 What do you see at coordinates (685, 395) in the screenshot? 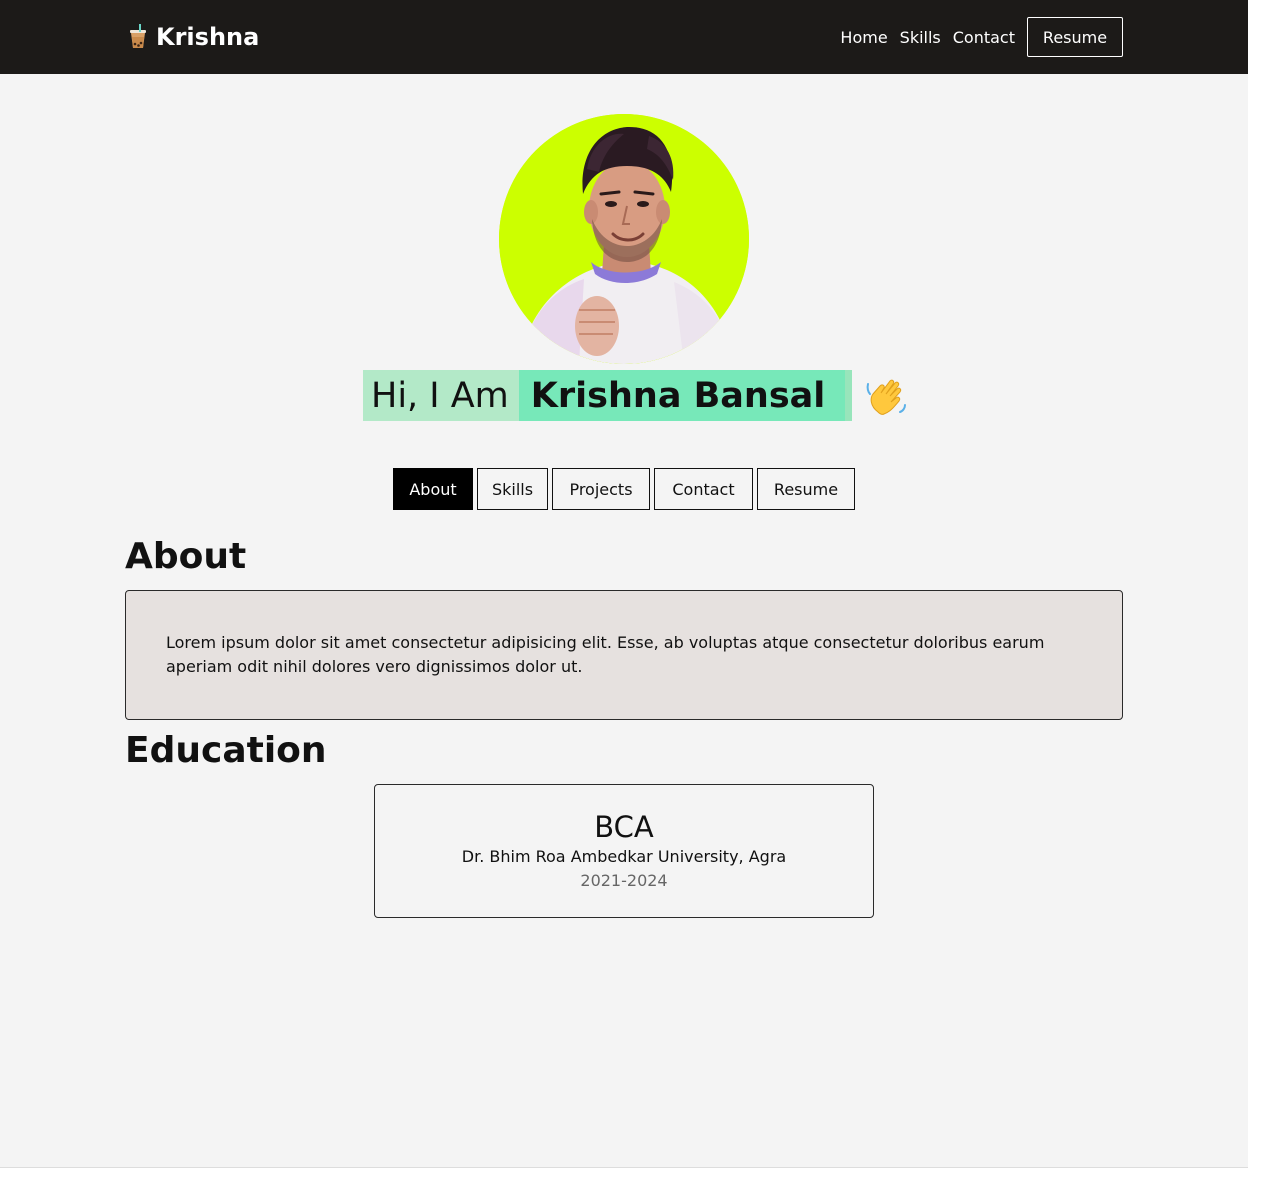
I see `hero-name: Krishna Bansal` at bounding box center [685, 395].